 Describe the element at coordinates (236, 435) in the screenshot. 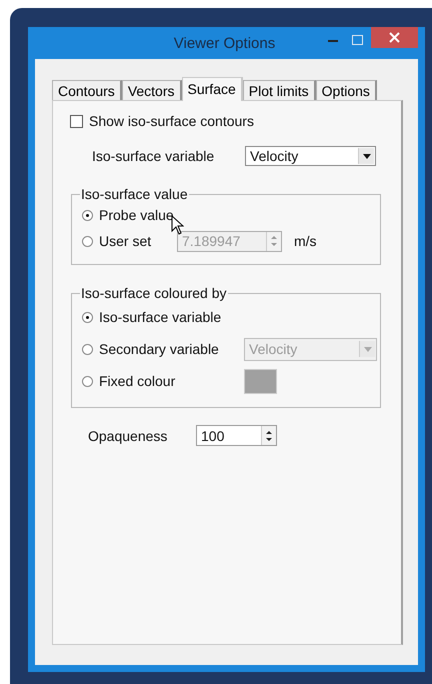

I see `opaqueness-spinbox: 100` at that location.